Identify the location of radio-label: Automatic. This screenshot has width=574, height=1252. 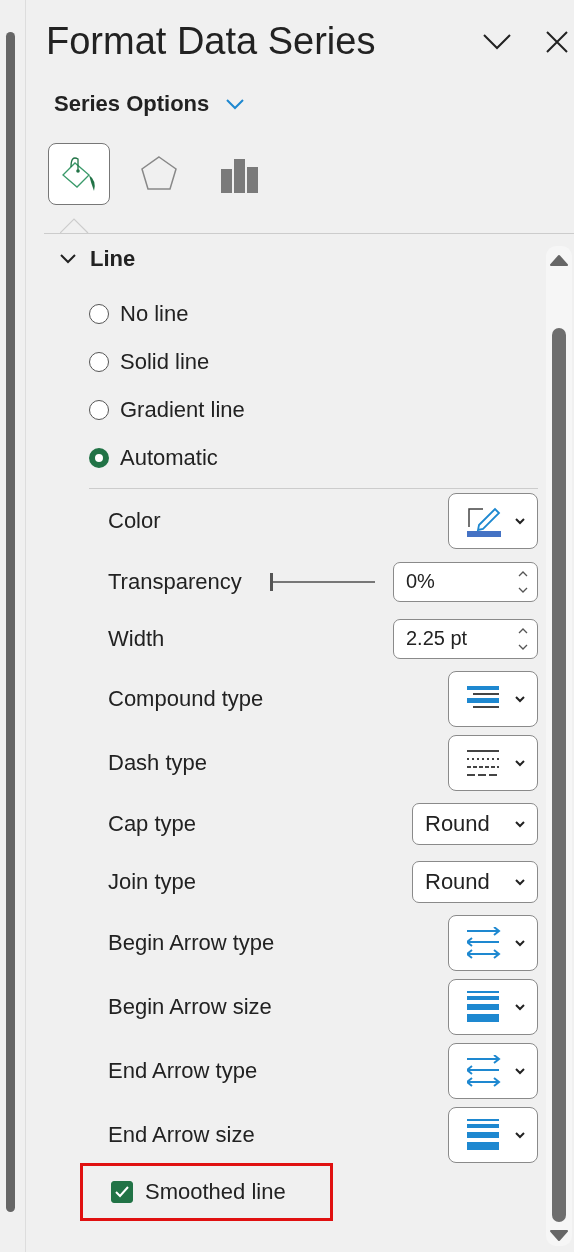
(169, 458).